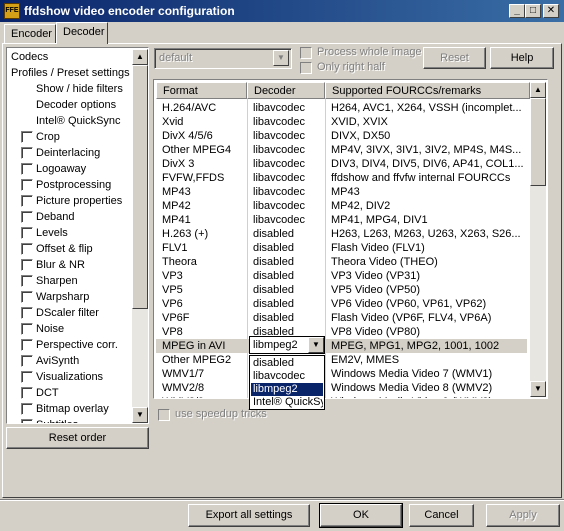 The width and height of the screenshot is (564, 531). What do you see at coordinates (201, 318) in the screenshot?
I see `table-cell-format: VP6F` at bounding box center [201, 318].